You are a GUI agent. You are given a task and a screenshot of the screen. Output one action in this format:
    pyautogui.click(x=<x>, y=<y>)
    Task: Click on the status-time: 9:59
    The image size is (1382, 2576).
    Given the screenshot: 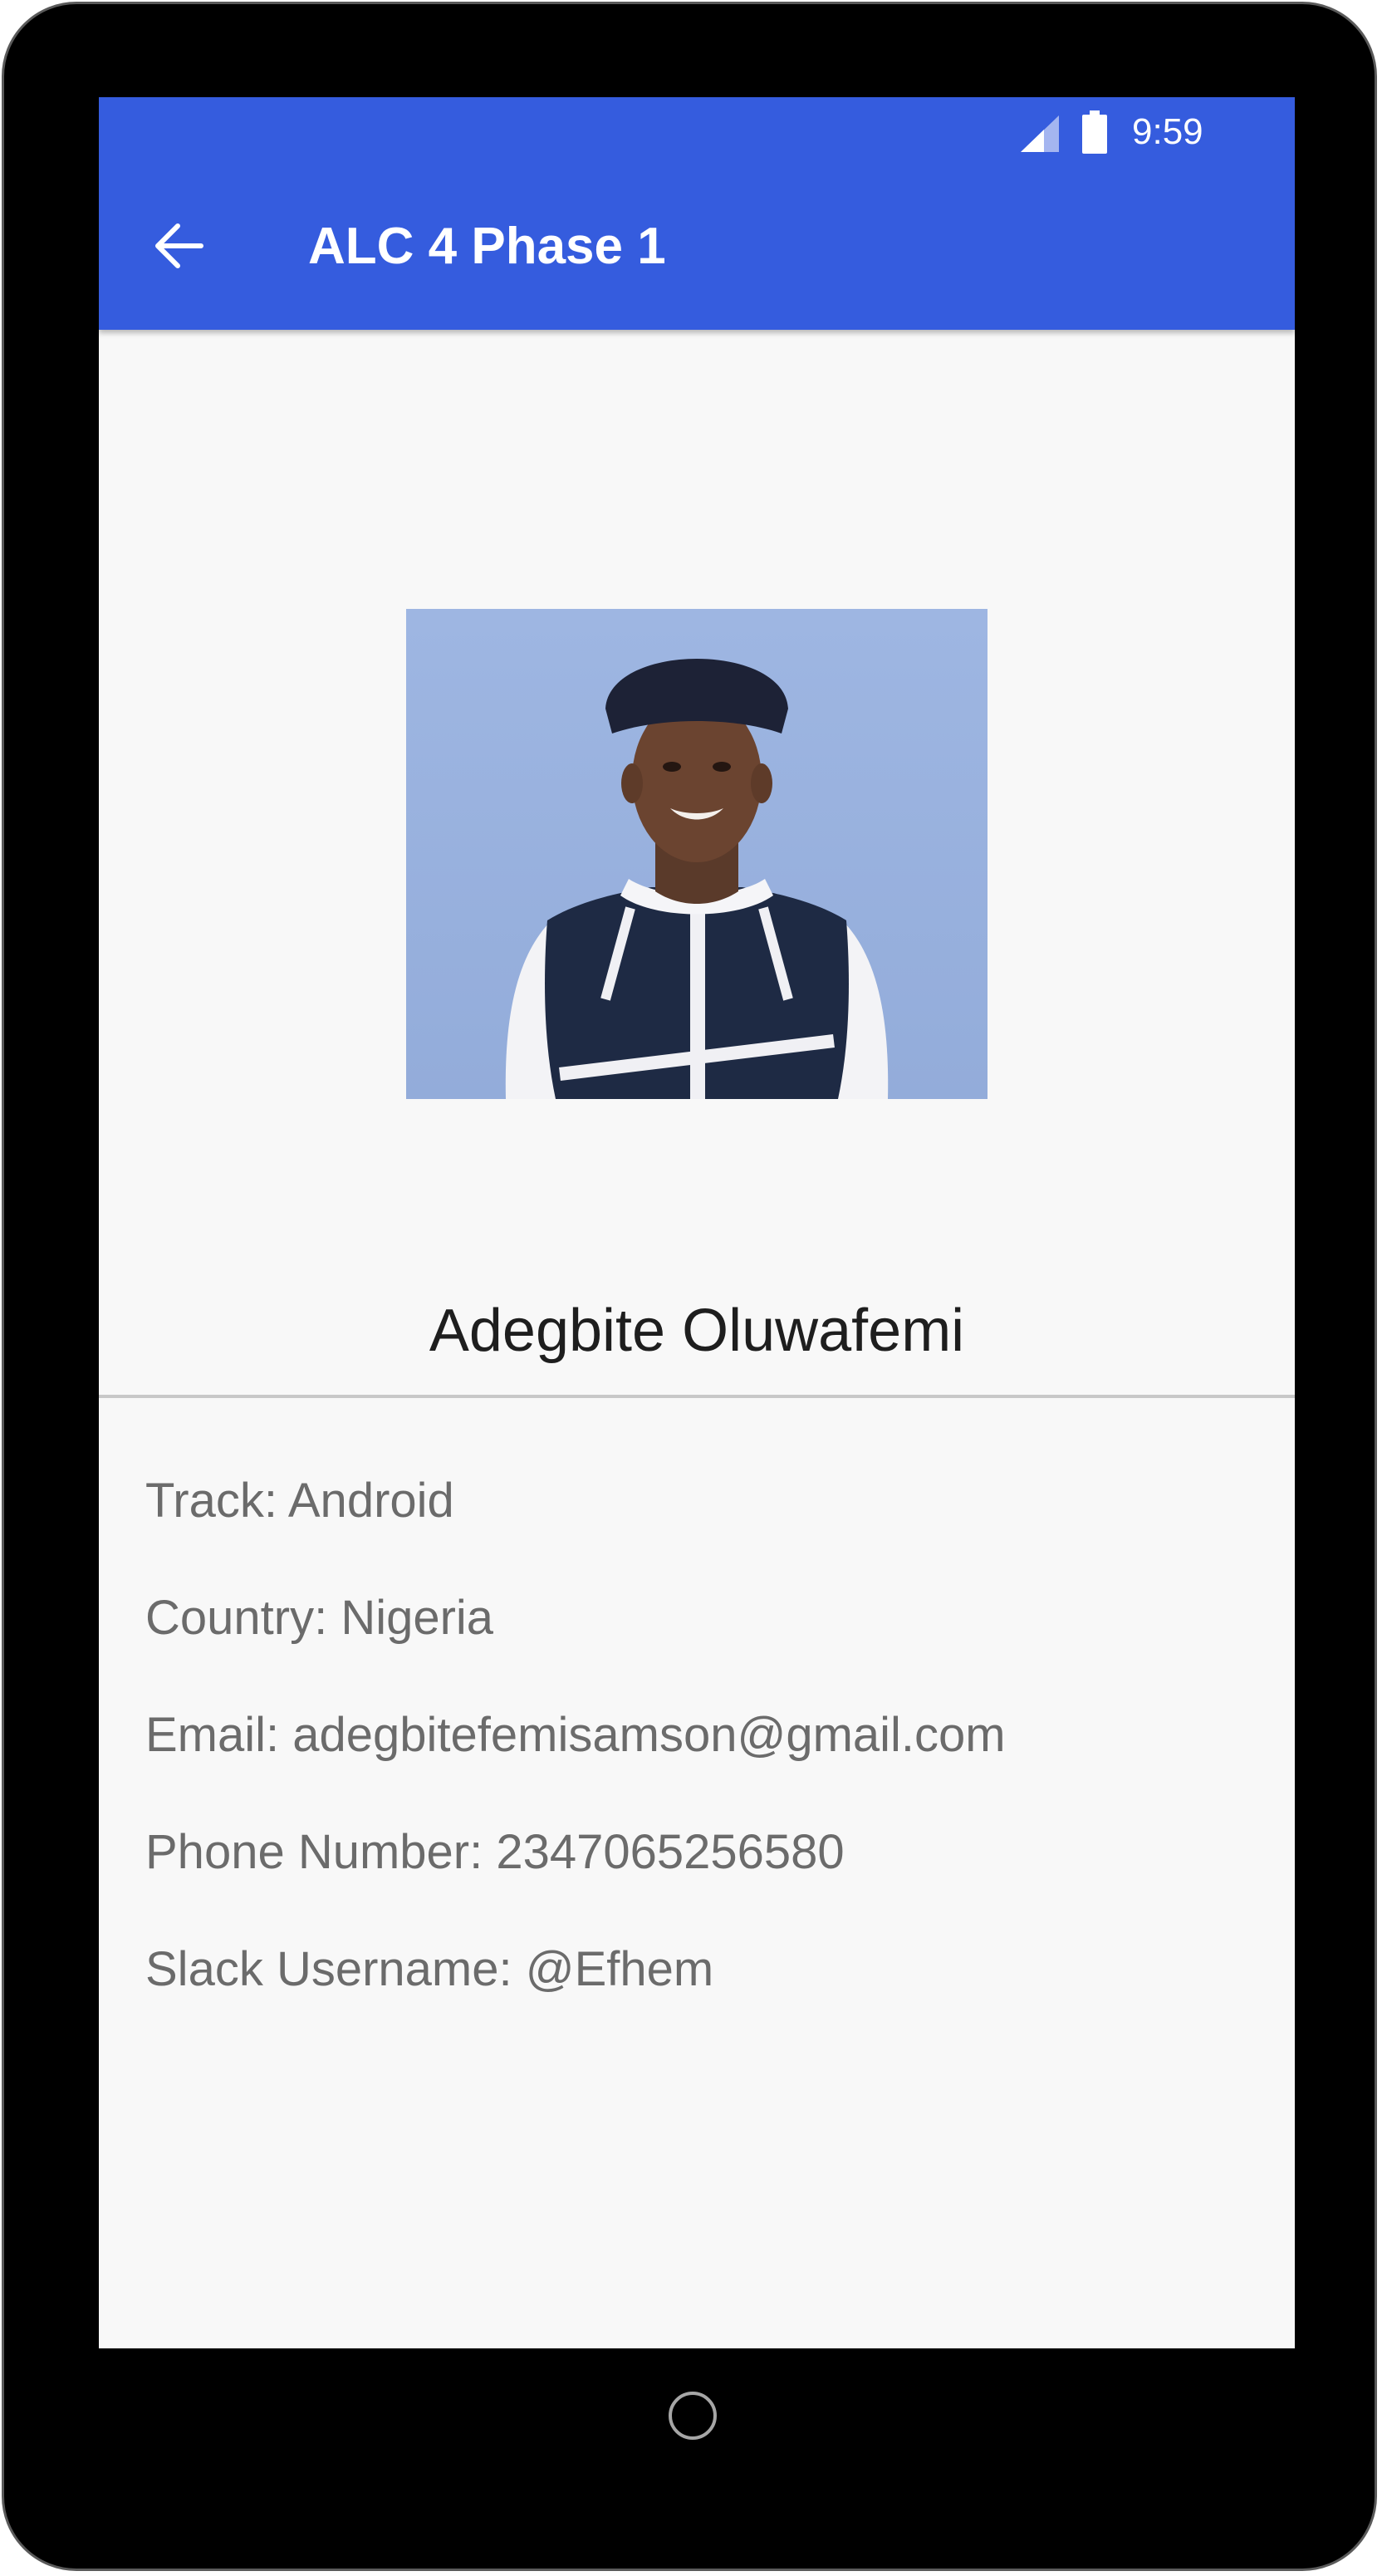 What is the action you would take?
    pyautogui.click(x=1167, y=131)
    